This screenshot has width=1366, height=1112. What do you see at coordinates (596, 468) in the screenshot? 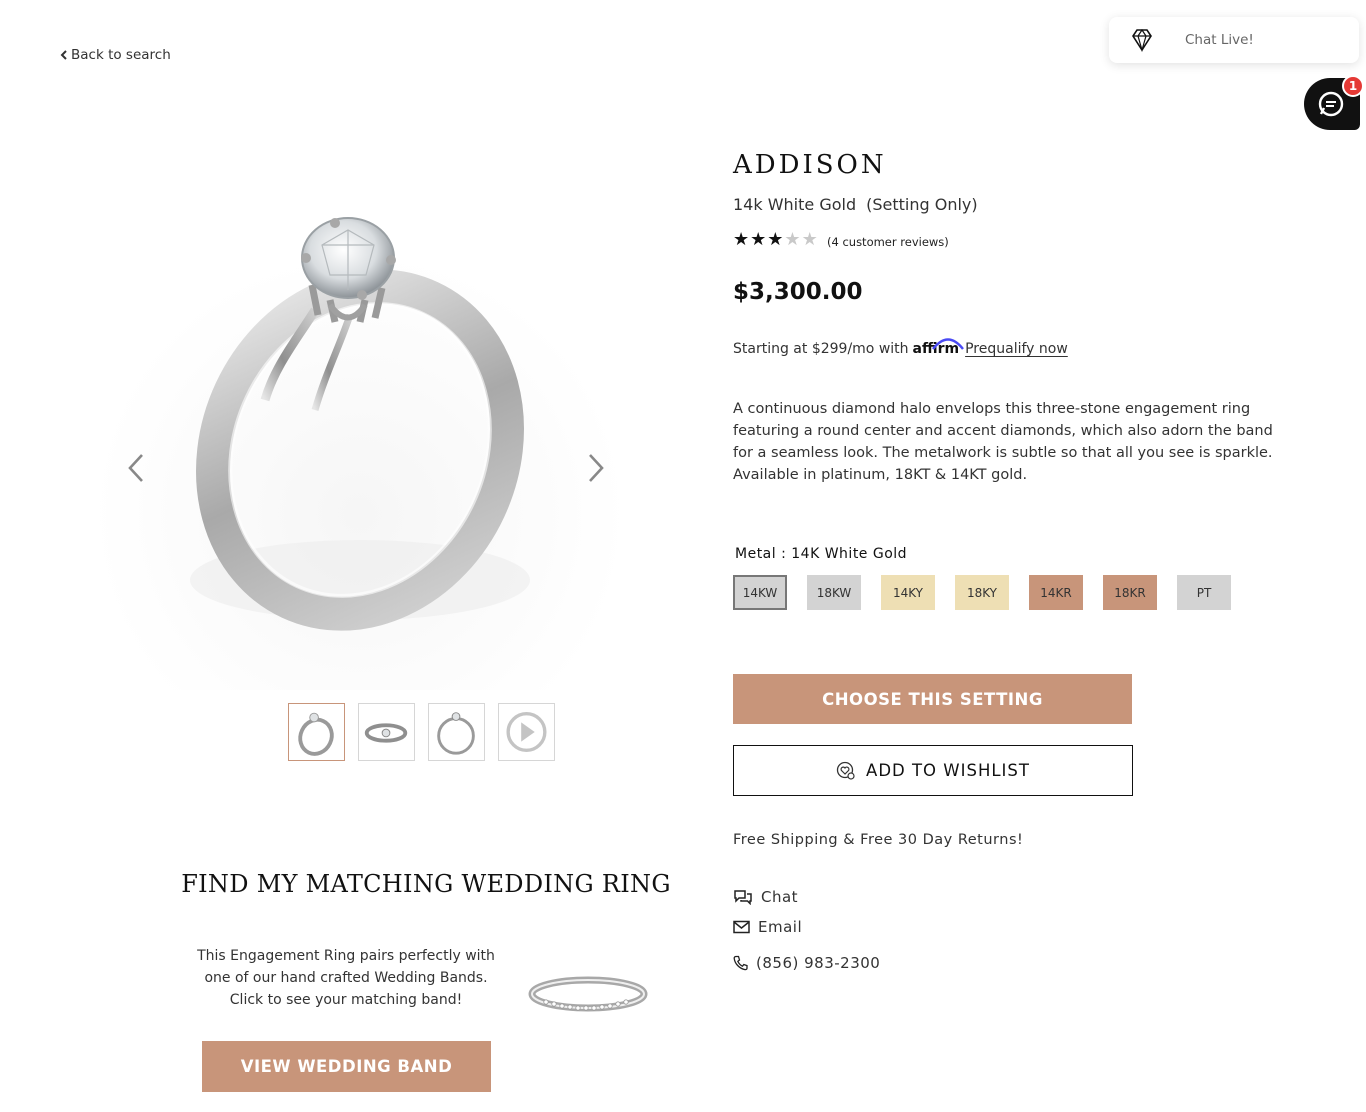
I see `gallery-next-arrow` at bounding box center [596, 468].